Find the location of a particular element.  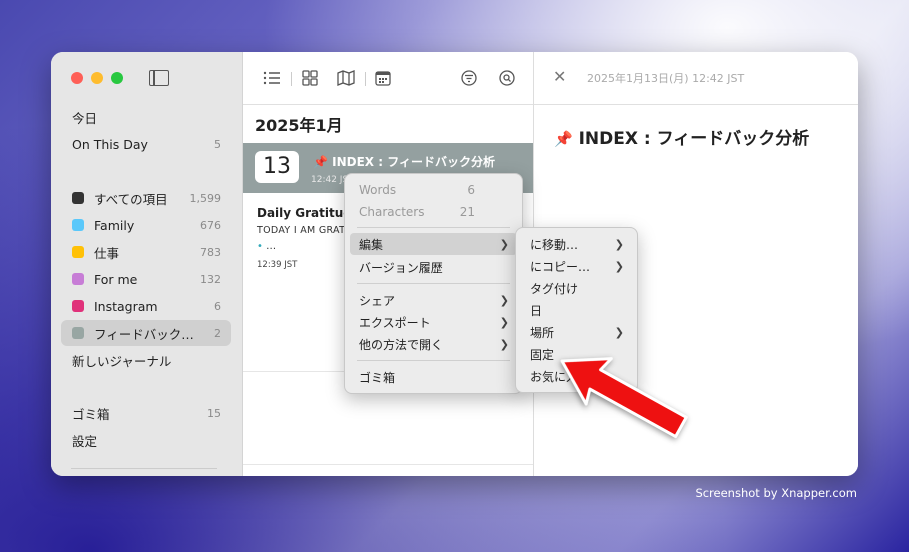

annotation-arrow-icon is located at coordinates (624, 398).